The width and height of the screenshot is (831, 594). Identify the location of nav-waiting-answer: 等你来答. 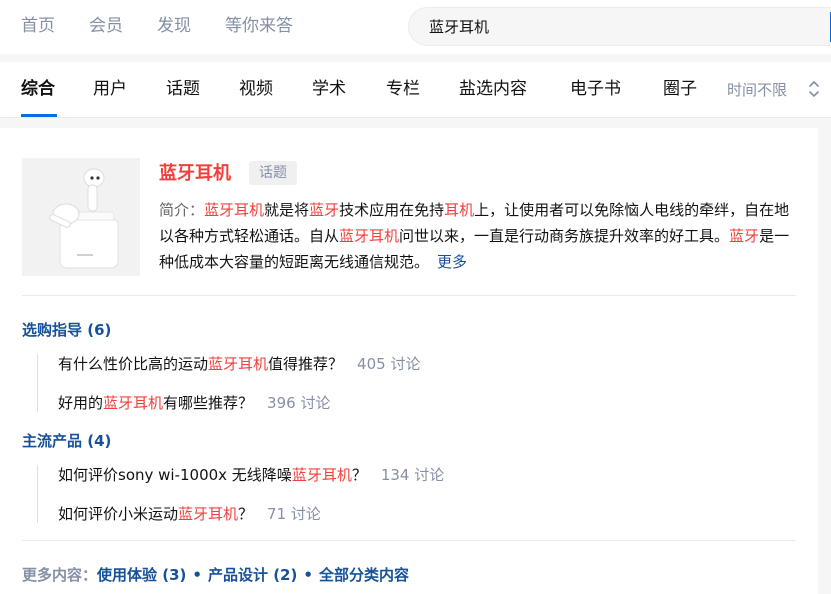
(259, 26).